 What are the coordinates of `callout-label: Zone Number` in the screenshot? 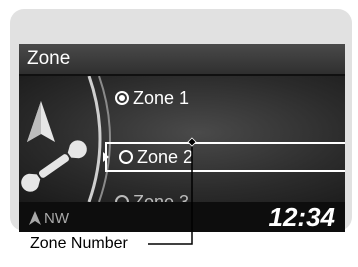 It's located at (79, 243).